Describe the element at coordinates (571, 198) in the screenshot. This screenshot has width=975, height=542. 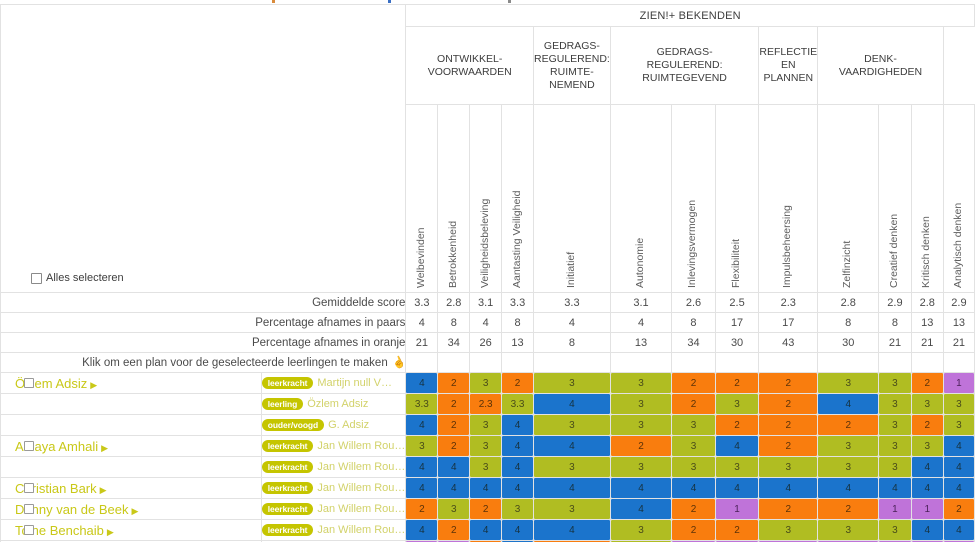
I see `column-header-initiatief: Initiatief` at that location.